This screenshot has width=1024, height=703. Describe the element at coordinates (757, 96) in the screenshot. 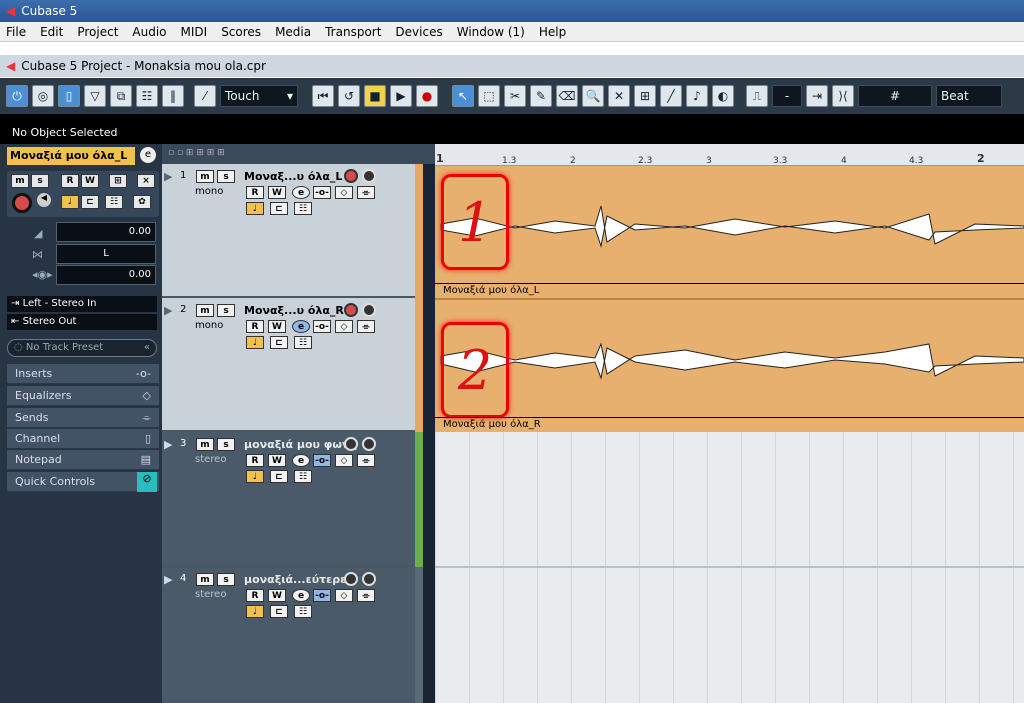

I see `snap-icon: ⎍` at that location.